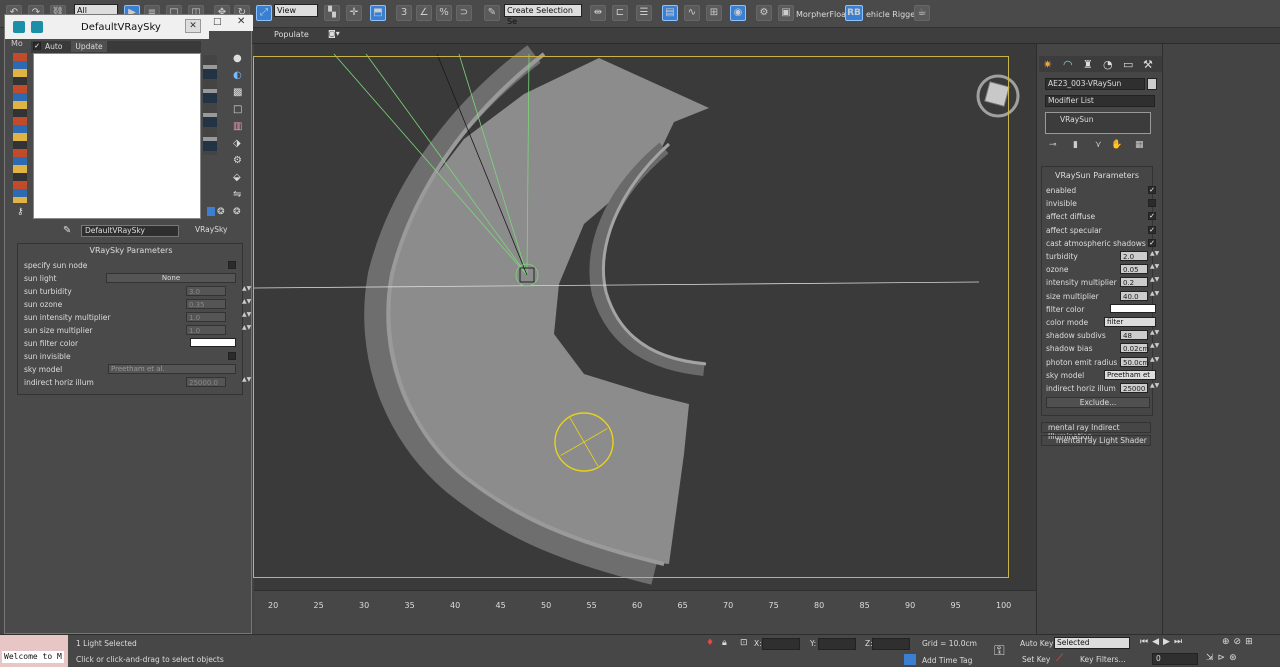 This screenshot has width=1280, height=667. Describe the element at coordinates (1116, 145) in the screenshot. I see `remove-modifier-icon: ✋` at that location.